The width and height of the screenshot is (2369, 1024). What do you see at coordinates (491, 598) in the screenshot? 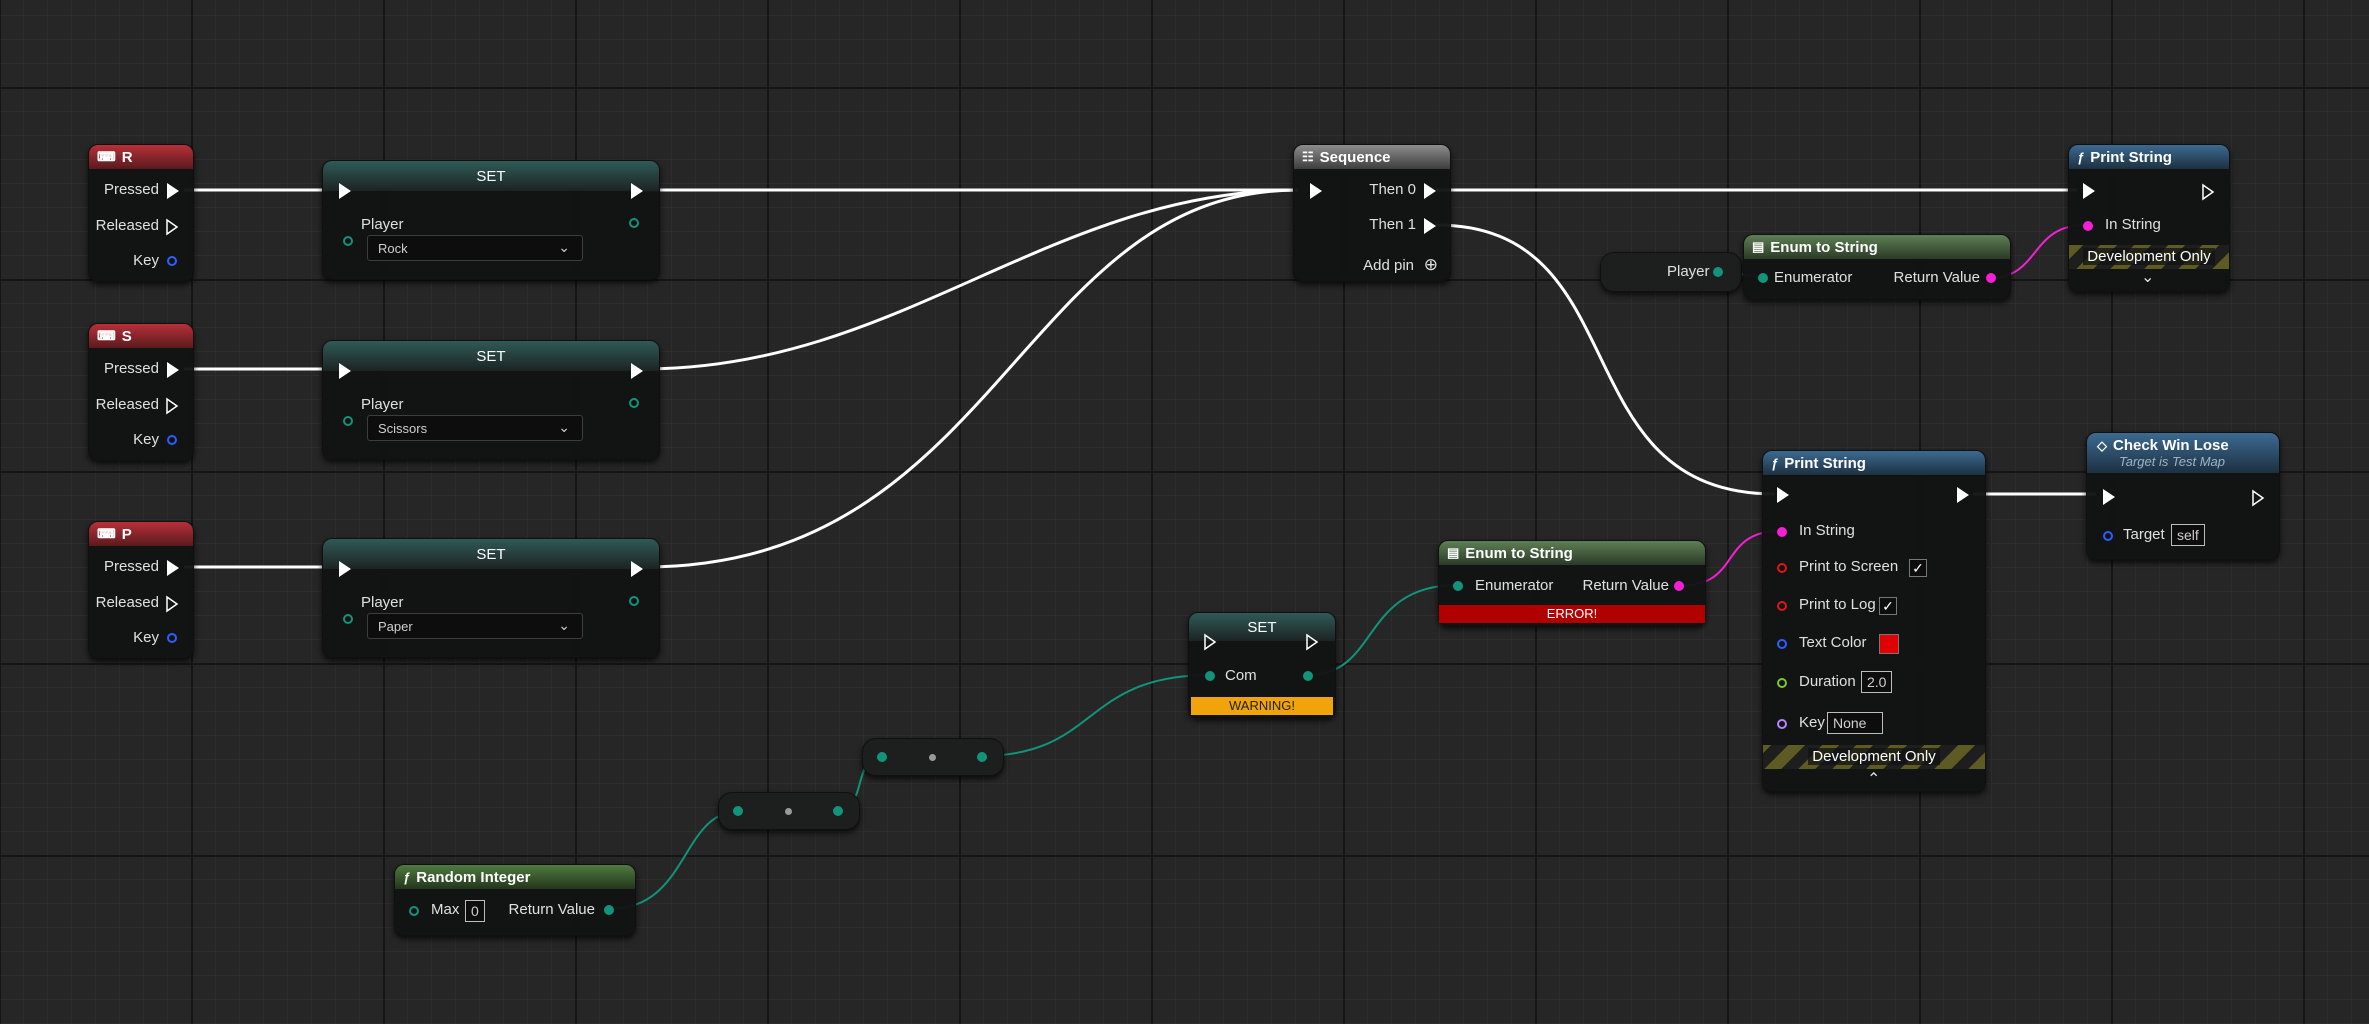
I see `set-node-paper: SET Player Paper ⌄` at bounding box center [491, 598].